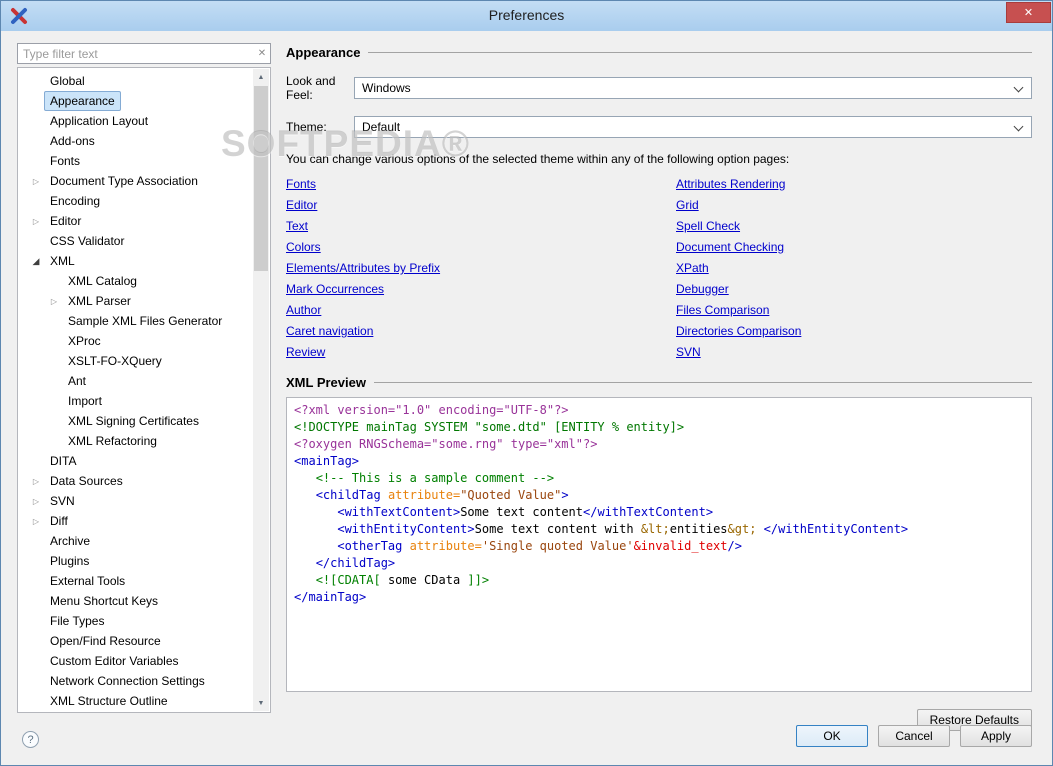  I want to click on tree-item-label: External Tools, so click(87, 581).